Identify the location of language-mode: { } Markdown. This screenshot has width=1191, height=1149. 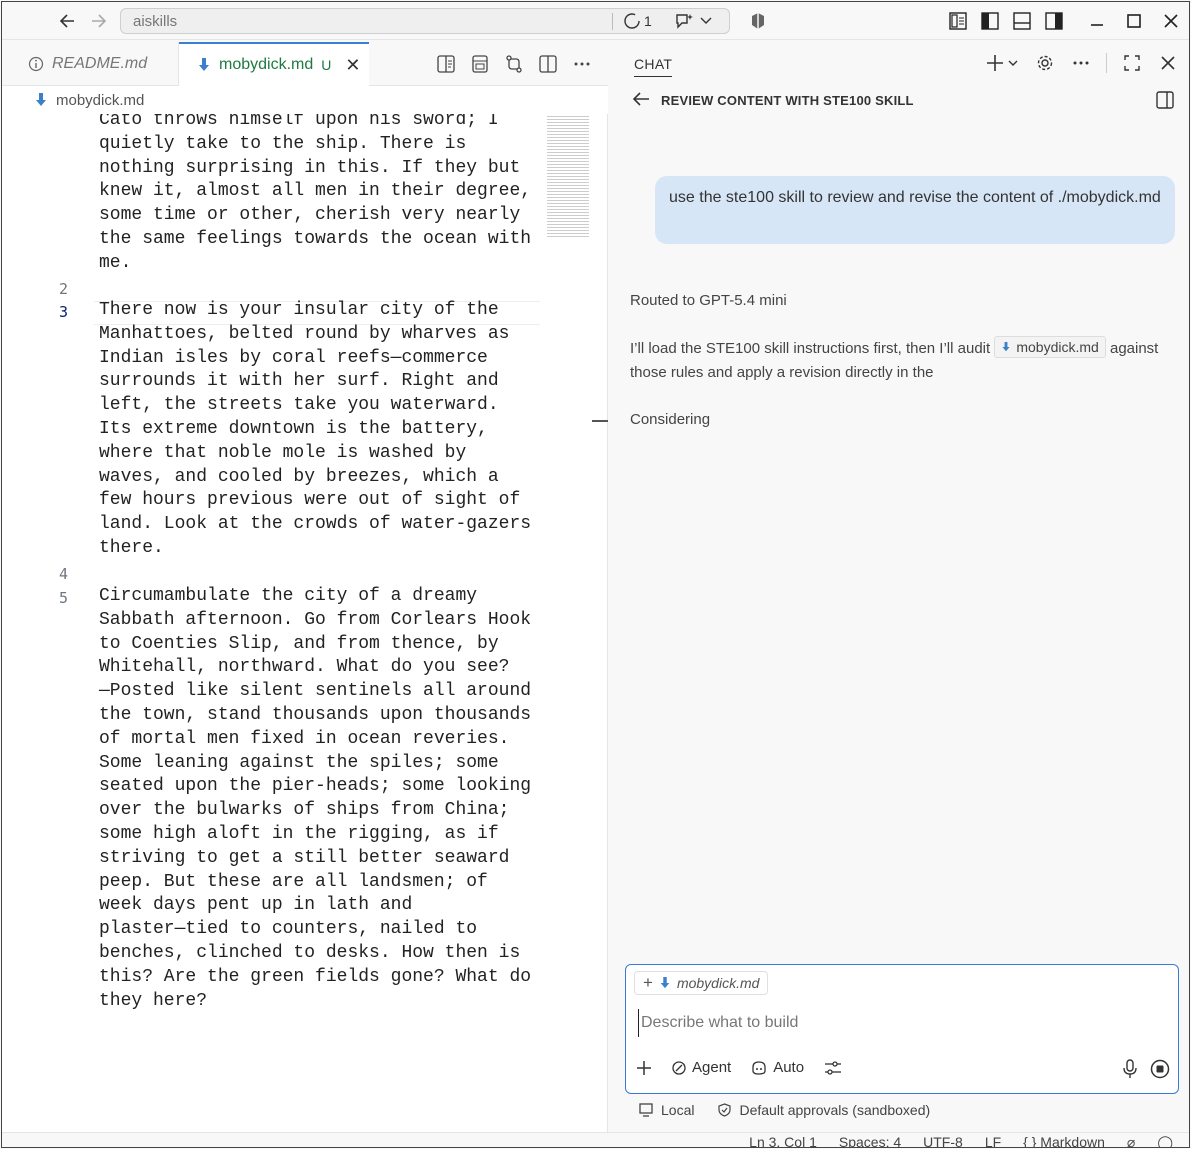
(1064, 1141).